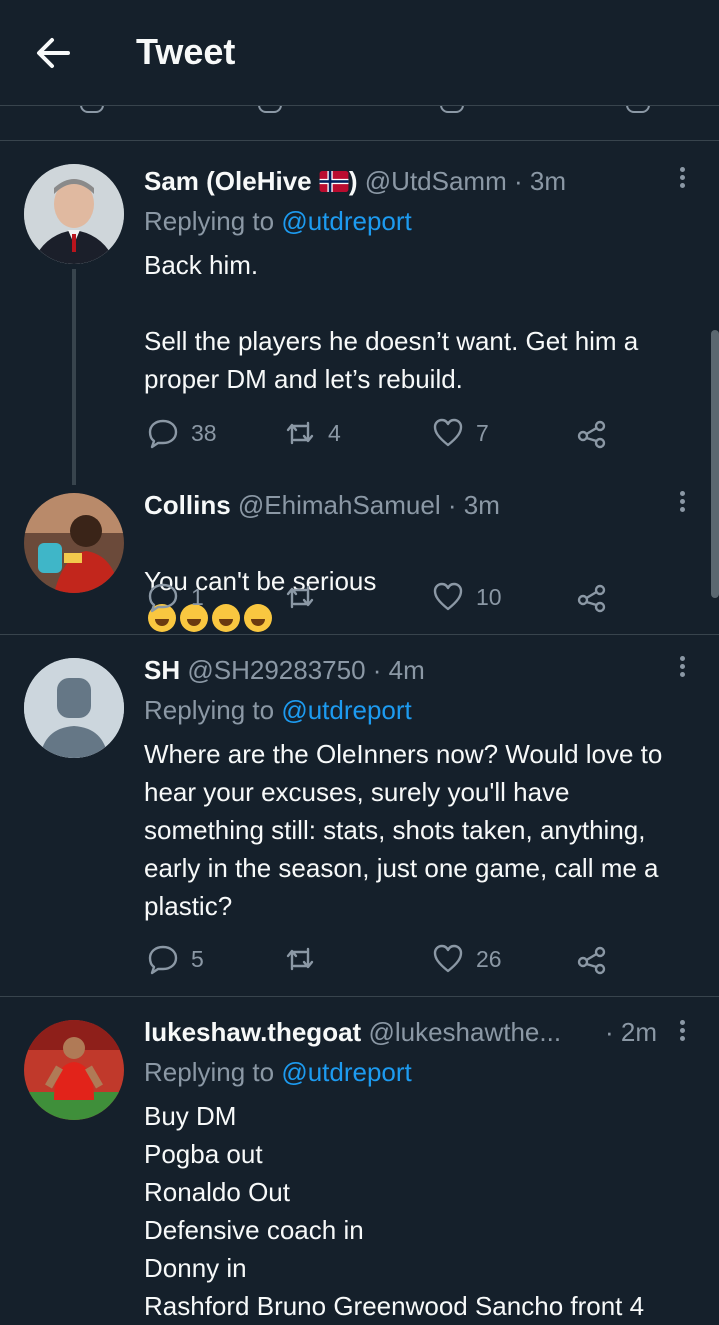 This screenshot has width=719, height=1325. Describe the element at coordinates (187, 505) in the screenshot. I see `display-name: Collins` at that location.